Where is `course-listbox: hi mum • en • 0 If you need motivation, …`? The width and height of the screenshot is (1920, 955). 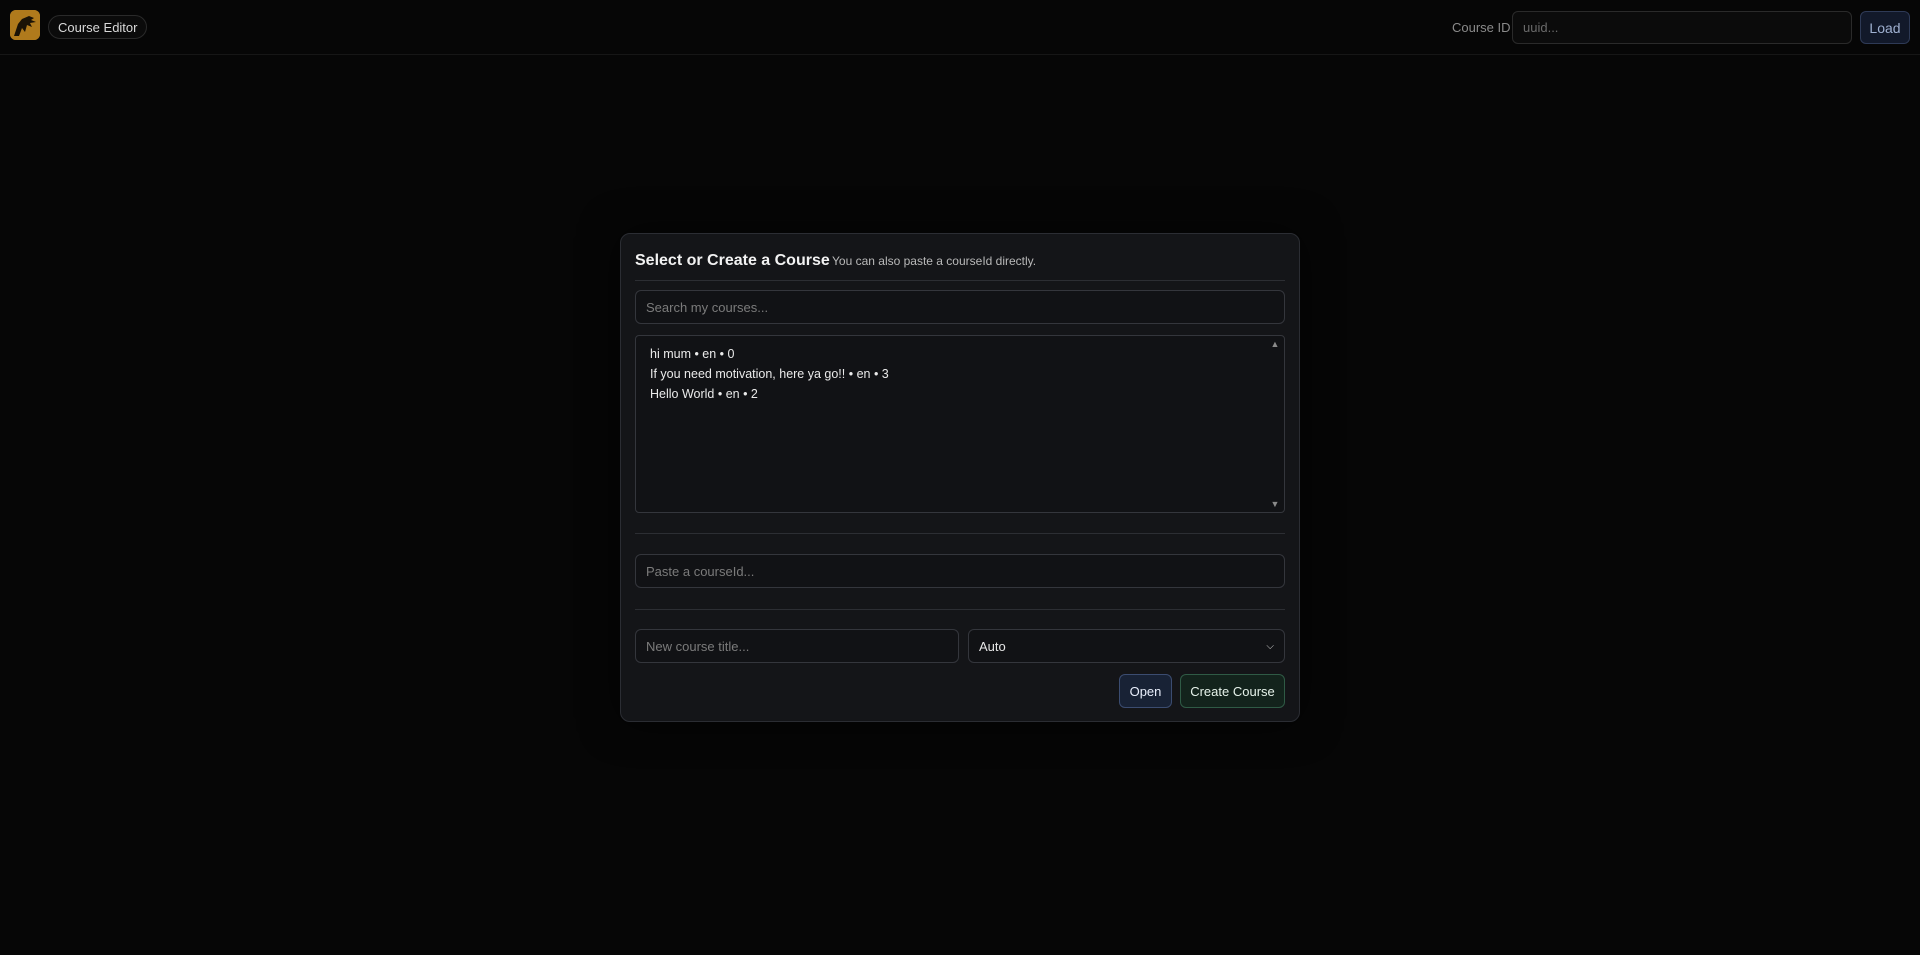
course-listbox: hi mum • en • 0 If you need motivation, … is located at coordinates (960, 424).